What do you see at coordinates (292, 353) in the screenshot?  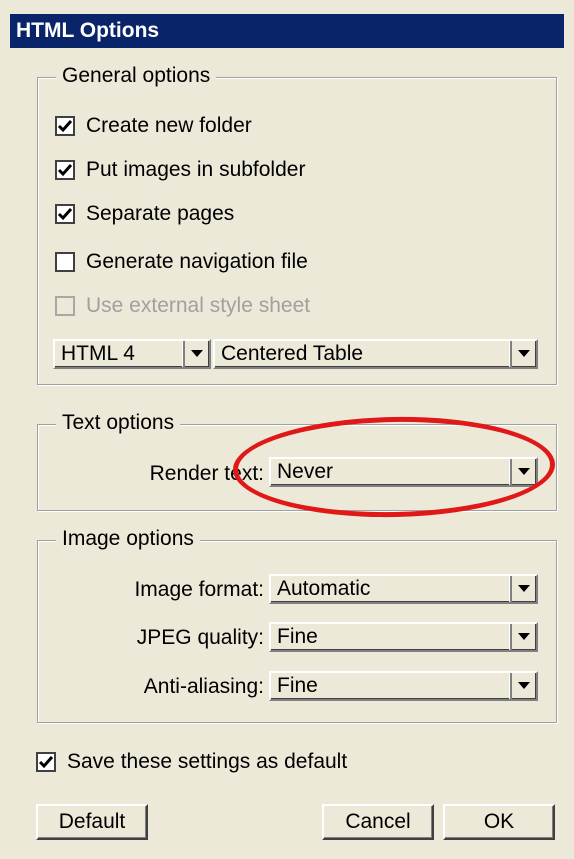 I see `layout-value: Centered Table` at bounding box center [292, 353].